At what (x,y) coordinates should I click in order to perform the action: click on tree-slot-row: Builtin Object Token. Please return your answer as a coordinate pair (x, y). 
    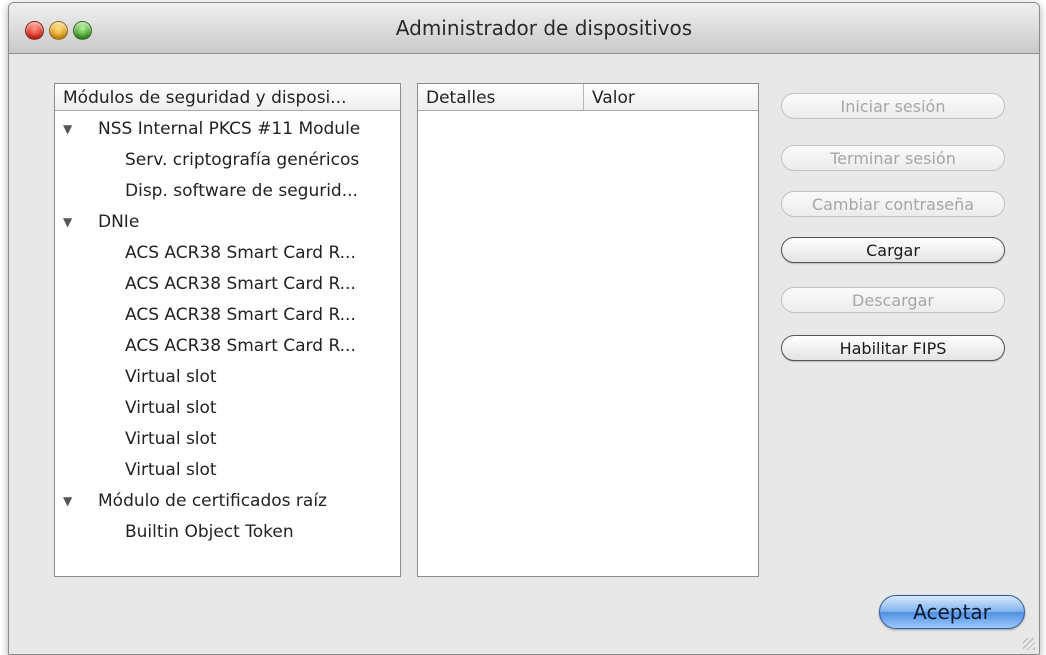
    Looking at the image, I should click on (209, 532).